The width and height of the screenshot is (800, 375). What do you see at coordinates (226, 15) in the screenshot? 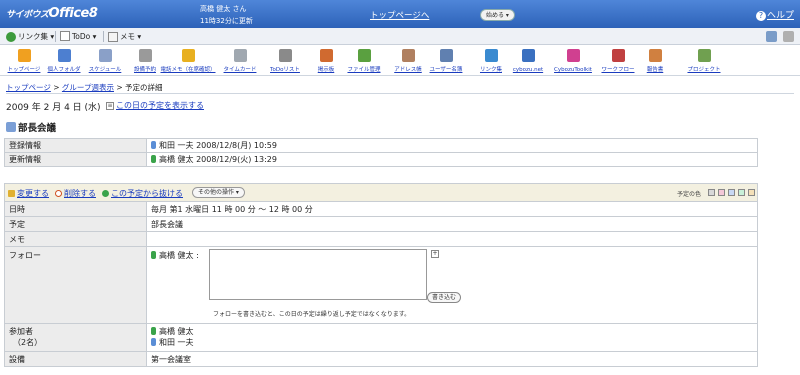
I see `user-info: 高橋 健太 さん 11時32分に更新` at bounding box center [226, 15].